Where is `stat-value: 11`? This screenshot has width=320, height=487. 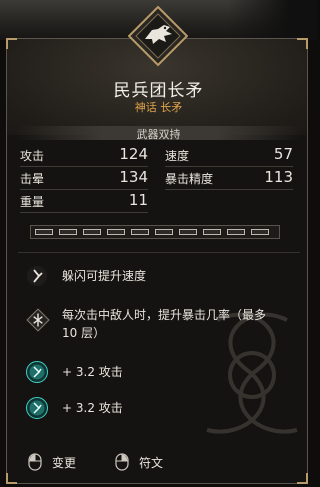 stat-value: 11 is located at coordinates (138, 200).